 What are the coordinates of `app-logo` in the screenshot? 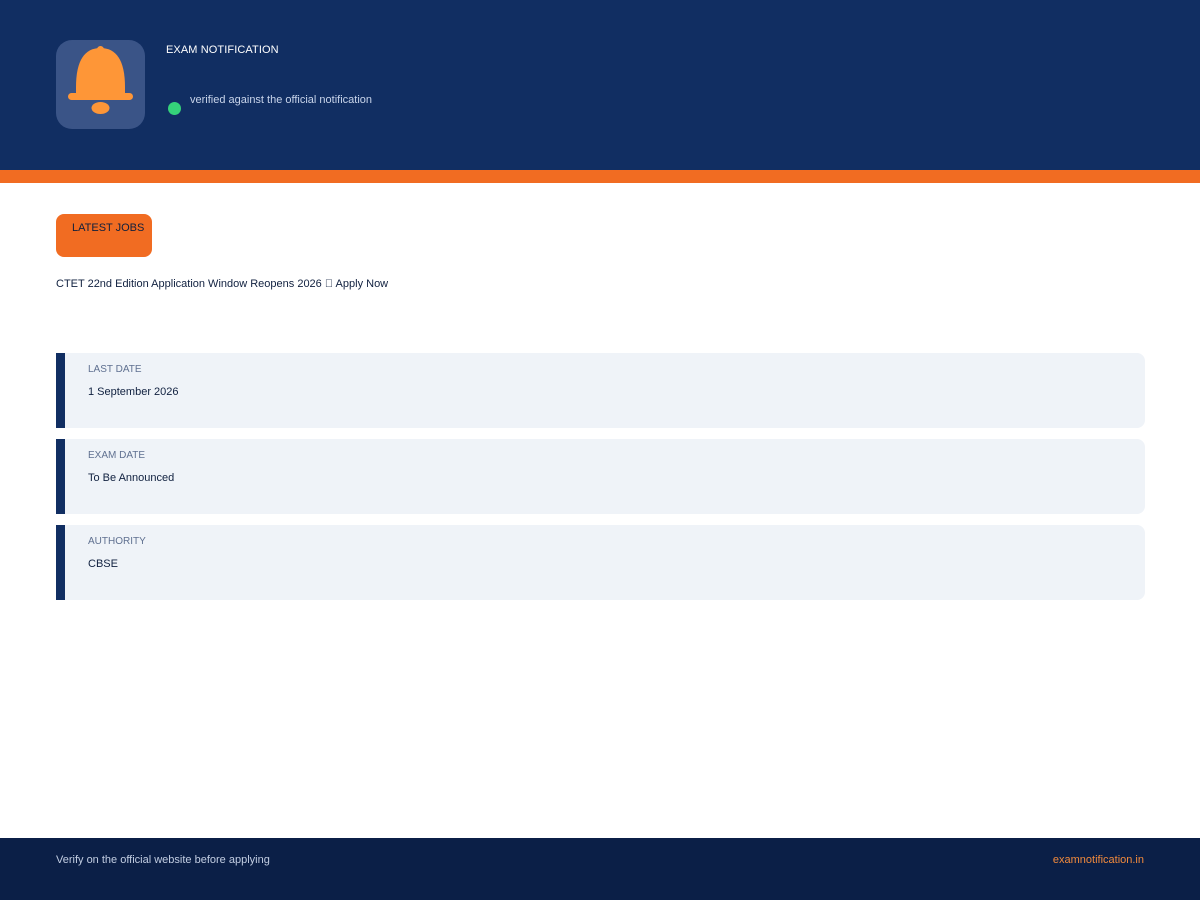 It's located at (100, 84).